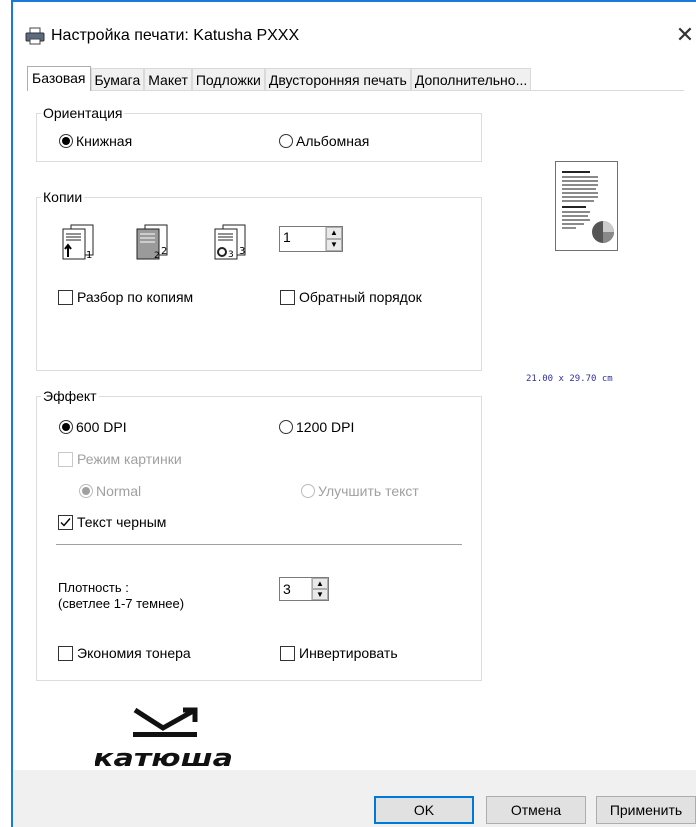 The height and width of the screenshot is (827, 696). Describe the element at coordinates (168, 79) in the screenshot. I see `tab-layout: Макет` at that location.